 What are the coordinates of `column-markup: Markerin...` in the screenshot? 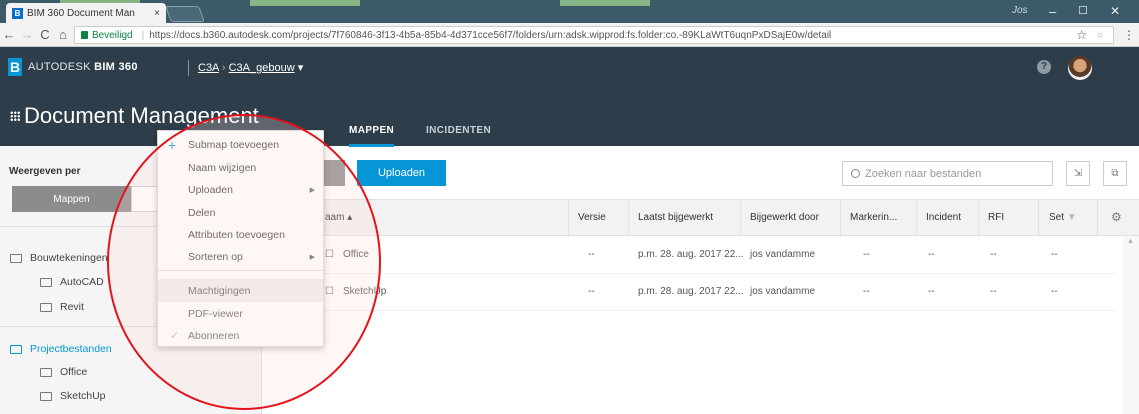 It's located at (873, 217).